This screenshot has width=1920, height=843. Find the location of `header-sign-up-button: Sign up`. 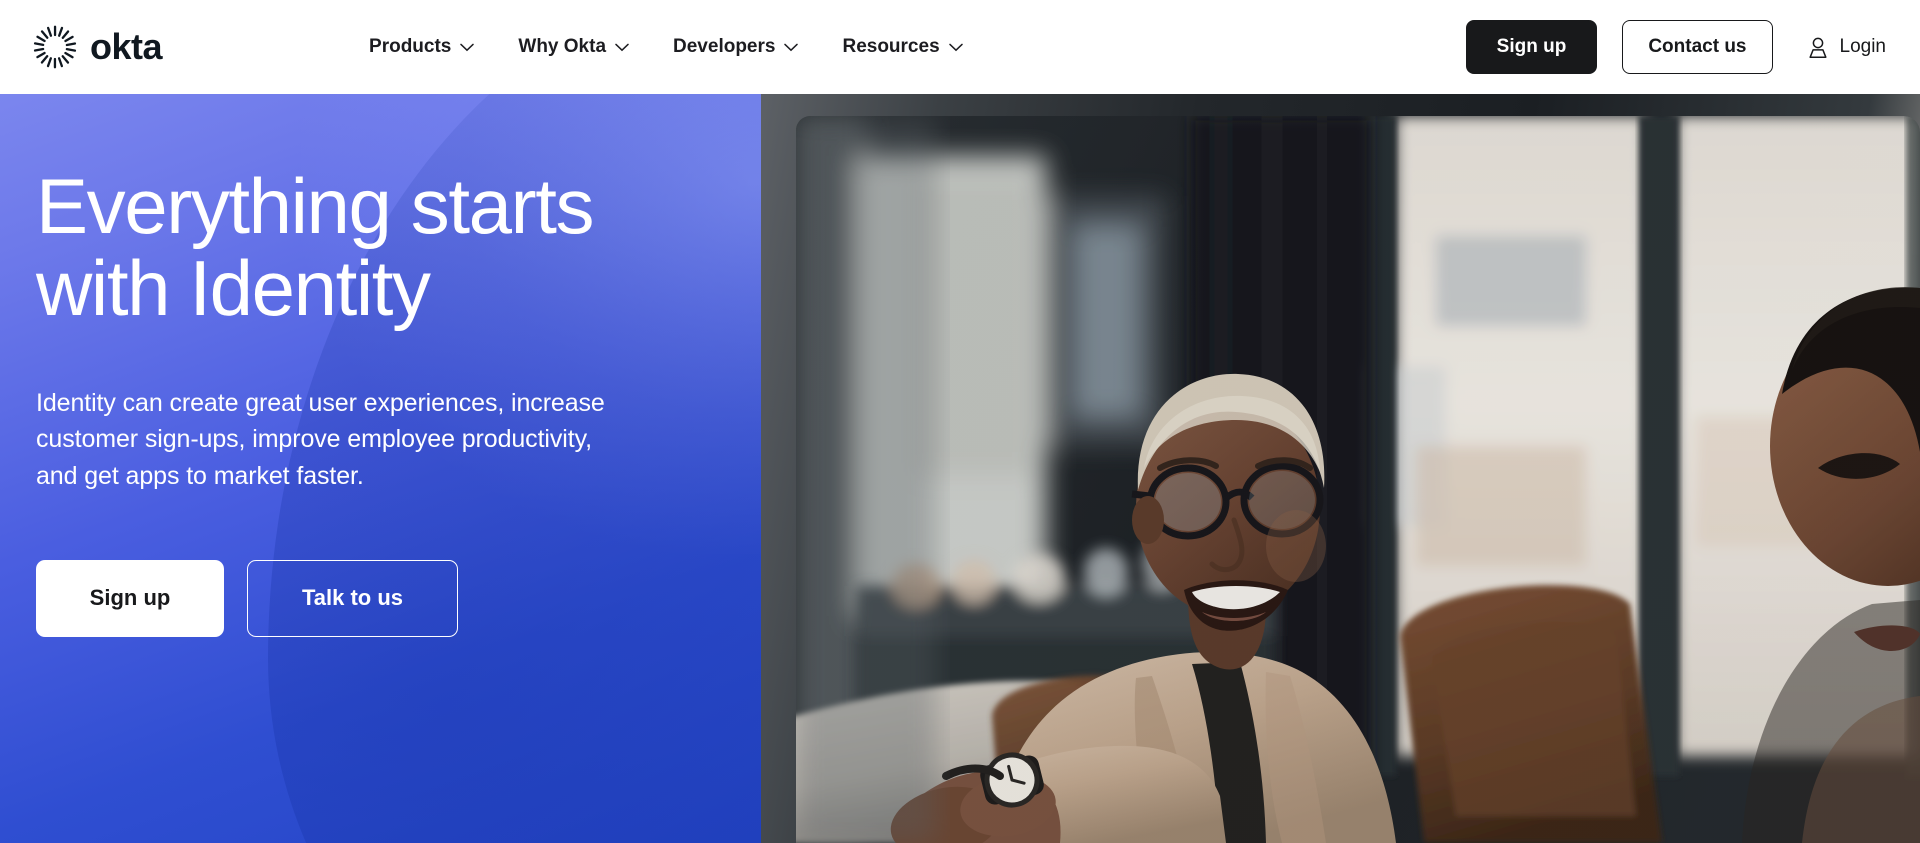

header-sign-up-button: Sign up is located at coordinates (1531, 47).